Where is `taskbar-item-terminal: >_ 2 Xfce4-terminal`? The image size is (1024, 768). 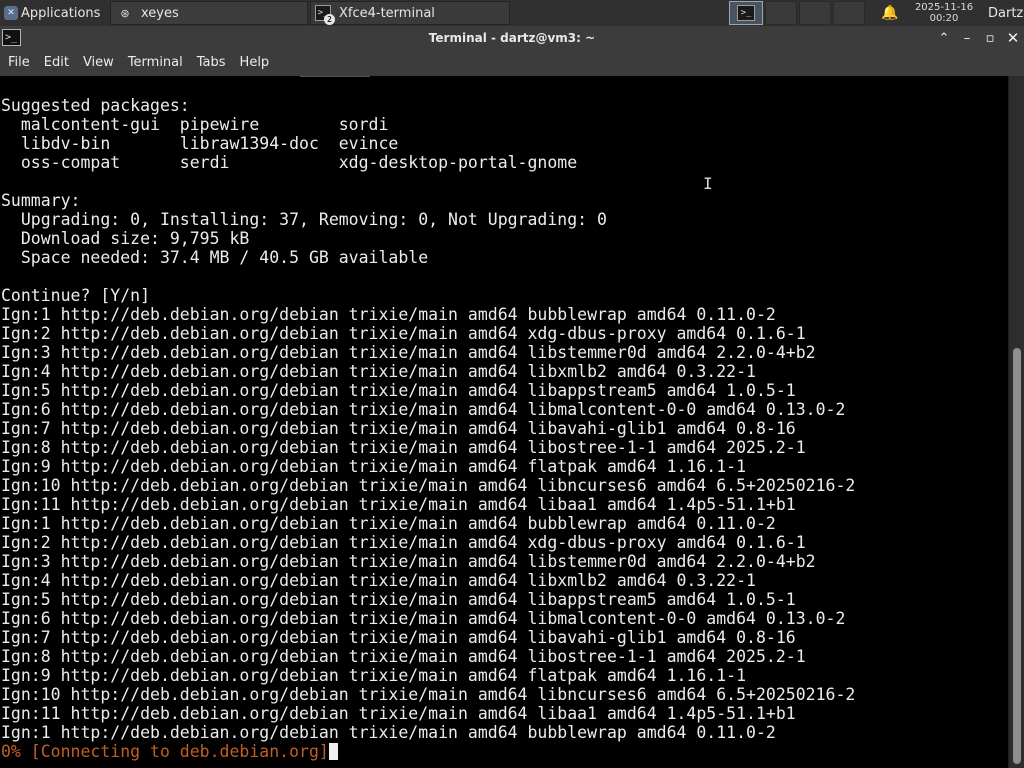 taskbar-item-terminal: >_ 2 Xfce4-terminal is located at coordinates (410, 13).